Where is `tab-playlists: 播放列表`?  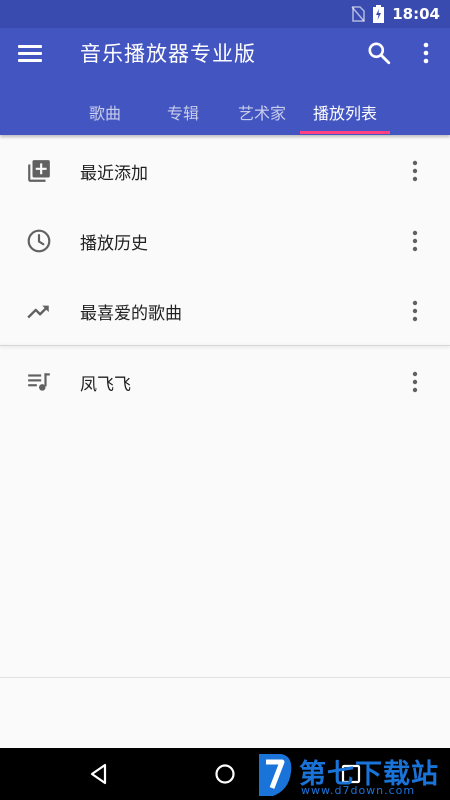
tab-playlists: 播放列表 is located at coordinates (345, 111).